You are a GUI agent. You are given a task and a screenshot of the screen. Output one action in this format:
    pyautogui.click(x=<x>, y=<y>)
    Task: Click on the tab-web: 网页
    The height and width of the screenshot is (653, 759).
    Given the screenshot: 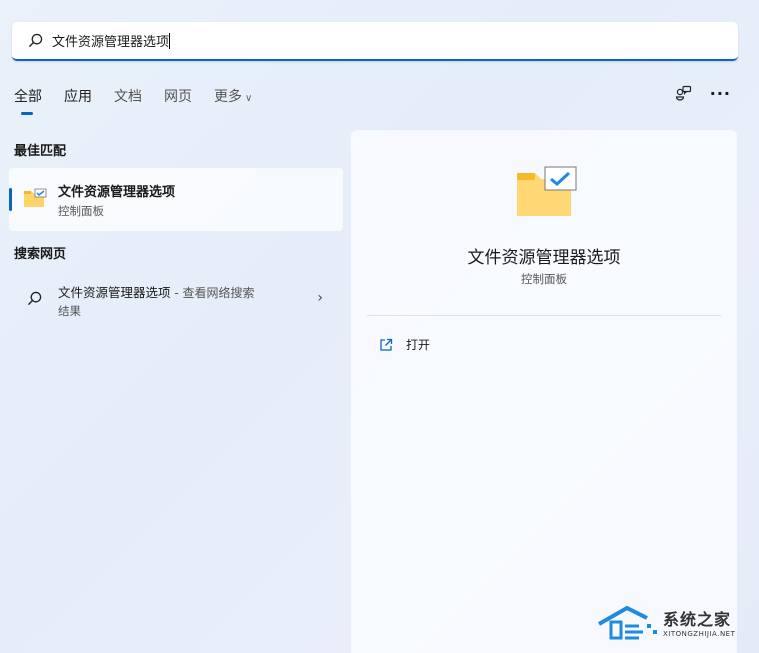 What is the action you would take?
    pyautogui.click(x=178, y=96)
    